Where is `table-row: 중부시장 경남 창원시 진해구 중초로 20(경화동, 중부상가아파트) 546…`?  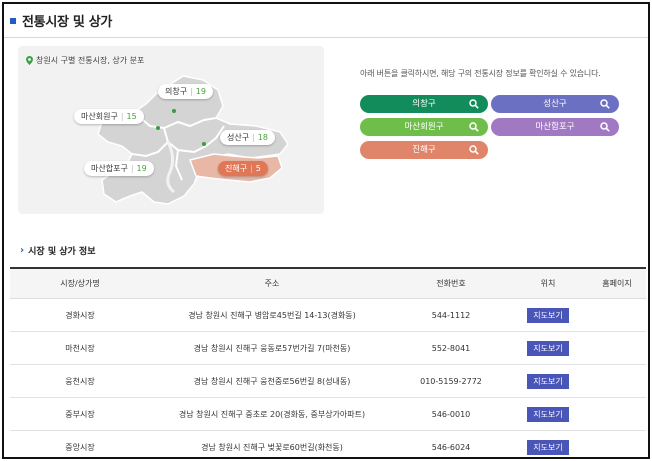 table-row: 중부시장 경남 창원시 진해구 중초로 20(경화동, 중부상가아파트) 546… is located at coordinates (328, 414).